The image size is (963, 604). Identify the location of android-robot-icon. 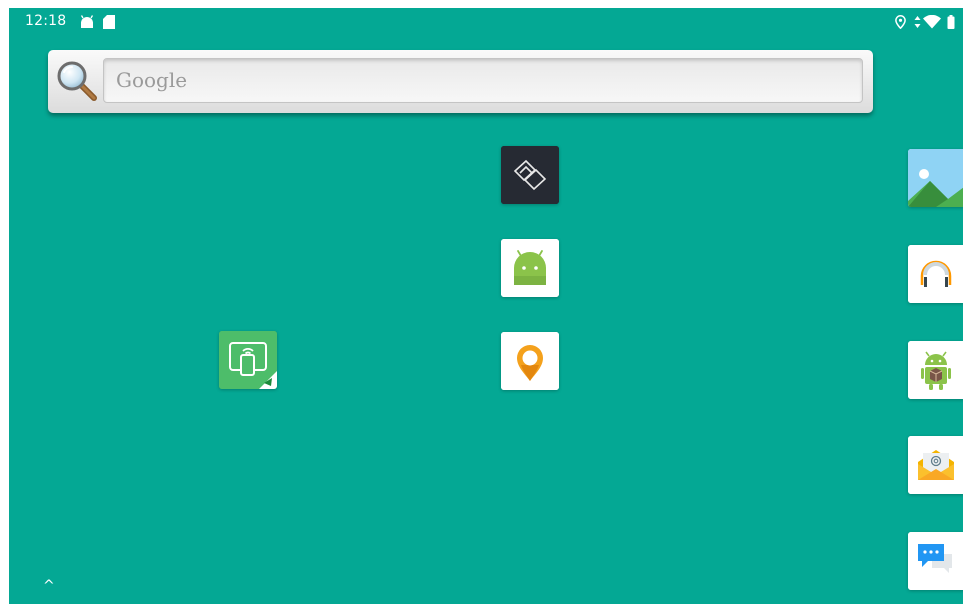
(530, 268).